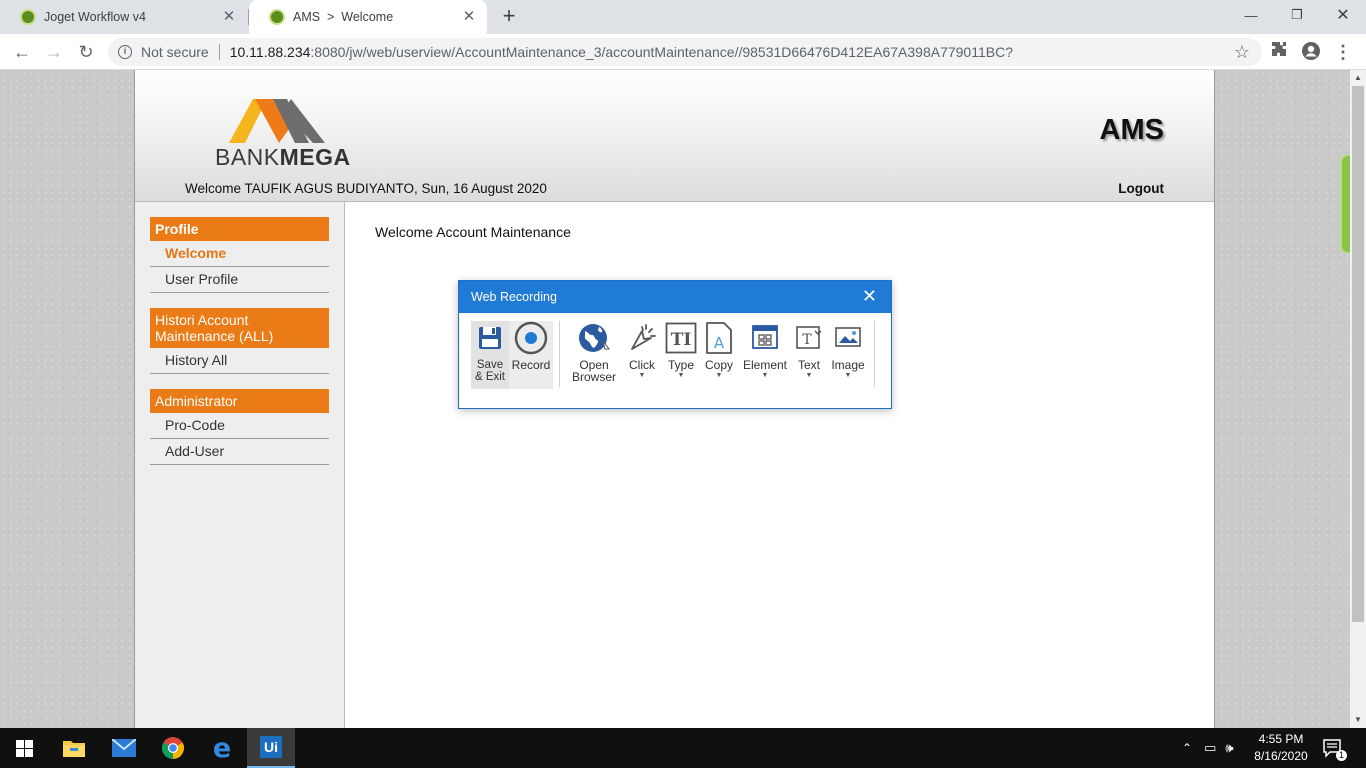  I want to click on menu-category-administrator: Administrator, so click(239, 401).